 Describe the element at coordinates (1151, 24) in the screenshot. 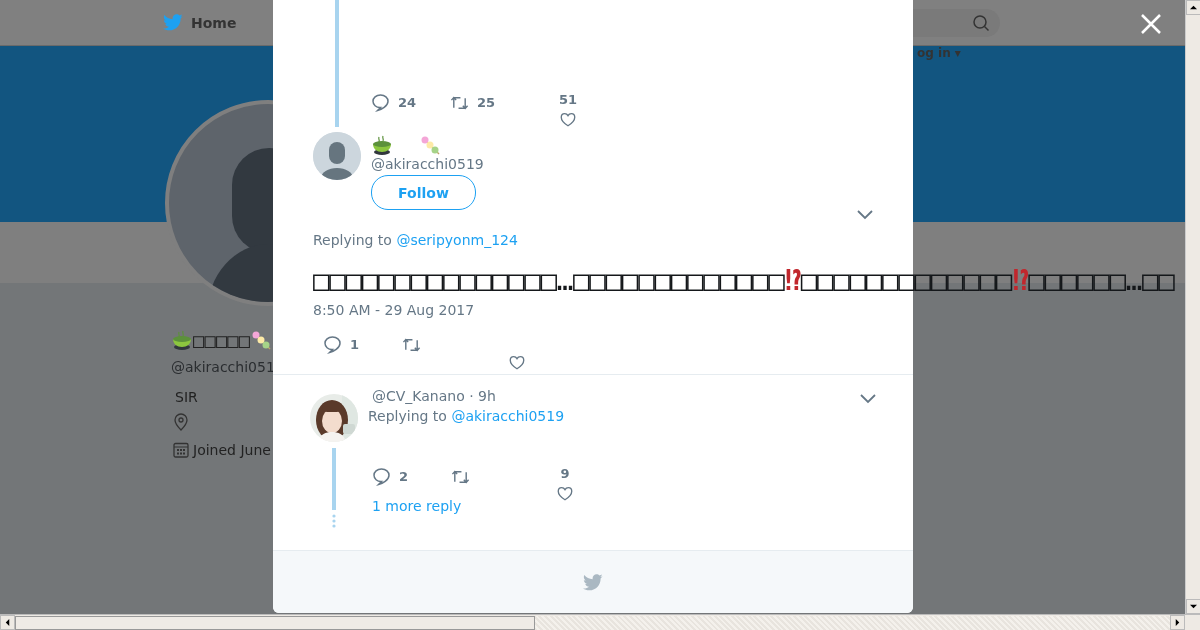

I see `close-icon` at that location.